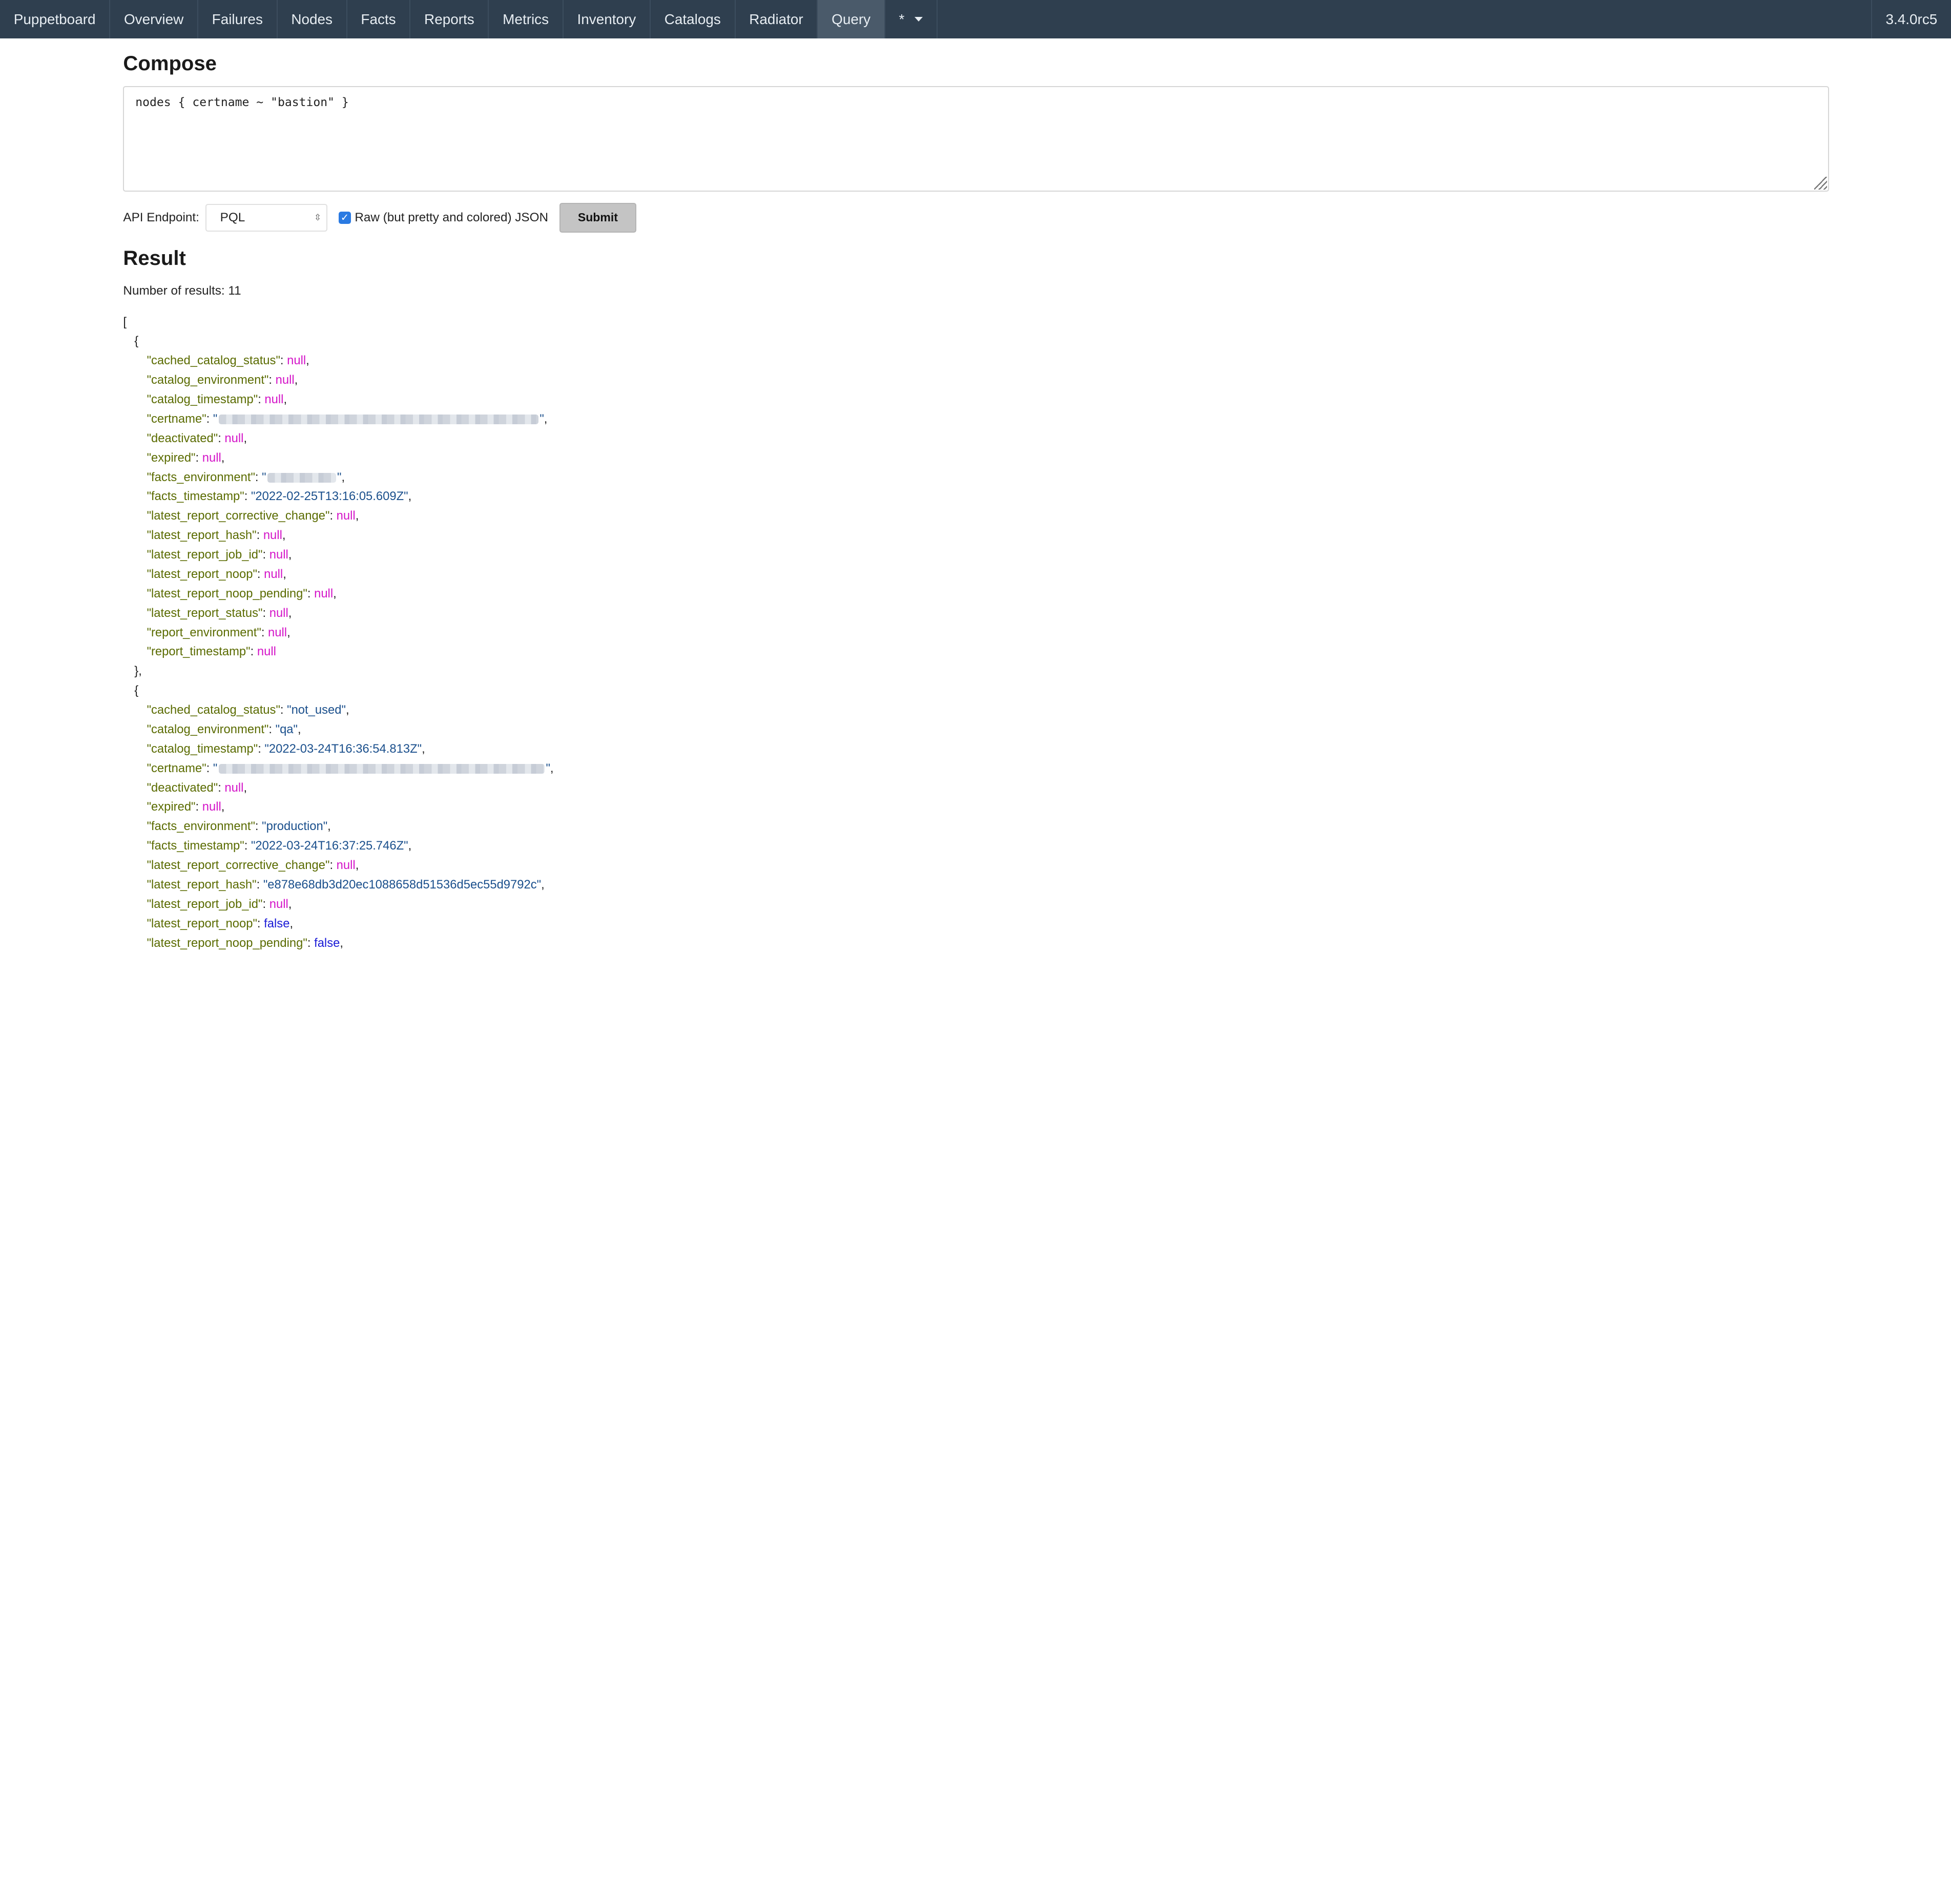  Describe the element at coordinates (318, 217) in the screenshot. I see `chevron-updown-icon: ⇳` at that location.